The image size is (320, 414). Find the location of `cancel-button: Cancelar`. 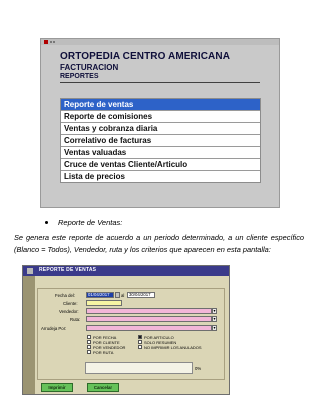

cancel-button: Cancelar is located at coordinates (103, 387).